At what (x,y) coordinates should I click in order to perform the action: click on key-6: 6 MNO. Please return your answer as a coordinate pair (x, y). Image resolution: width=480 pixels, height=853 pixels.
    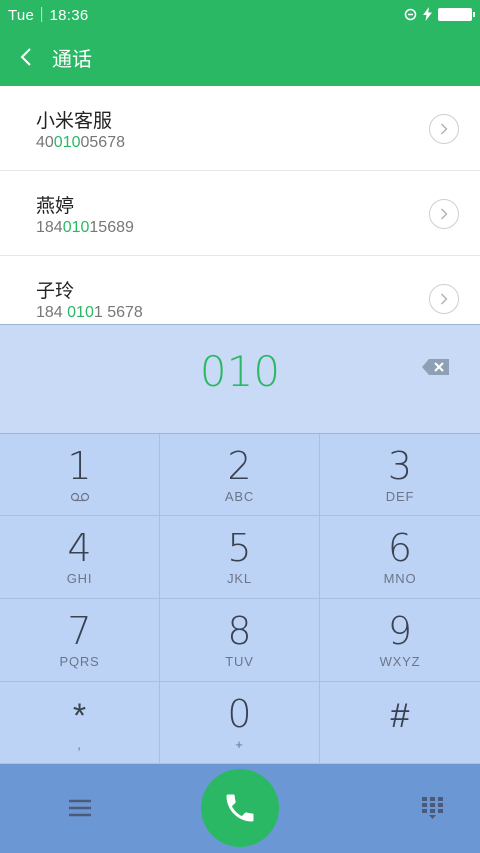
    Looking at the image, I should click on (400, 557).